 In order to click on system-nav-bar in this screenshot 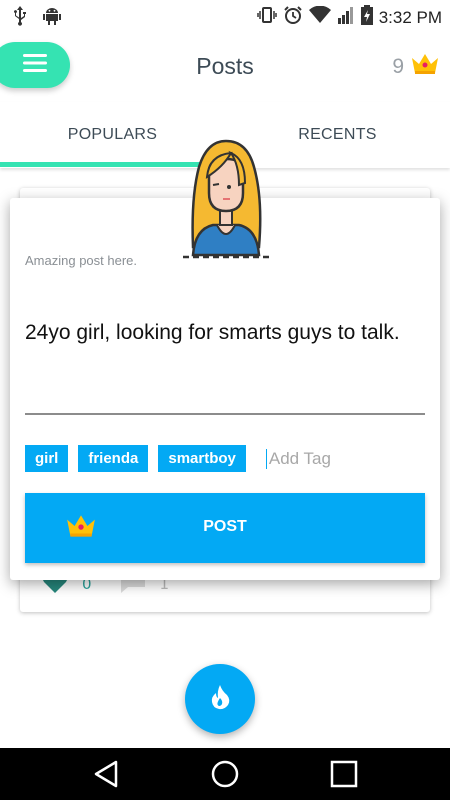, I will do `click(225, 774)`.